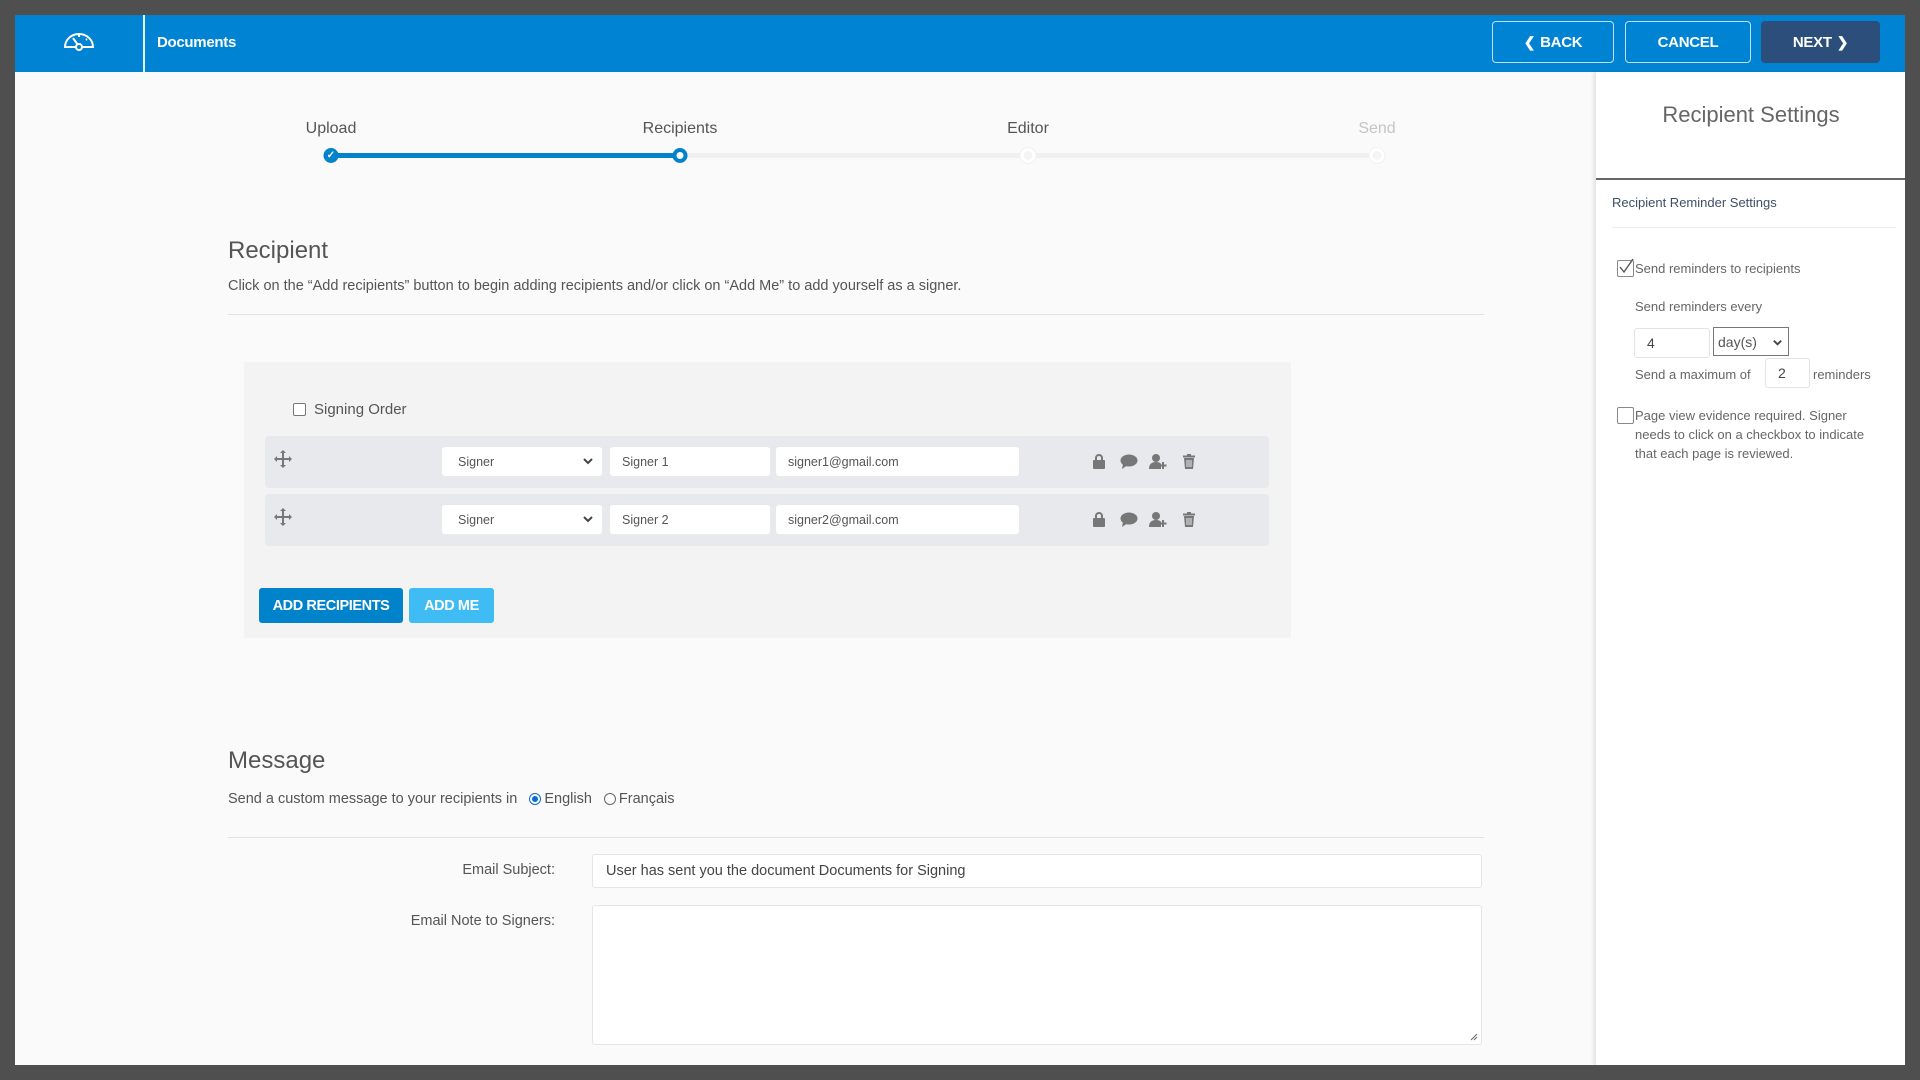 This screenshot has height=1080, width=1920. I want to click on step-label-upload: Upload, so click(331, 129).